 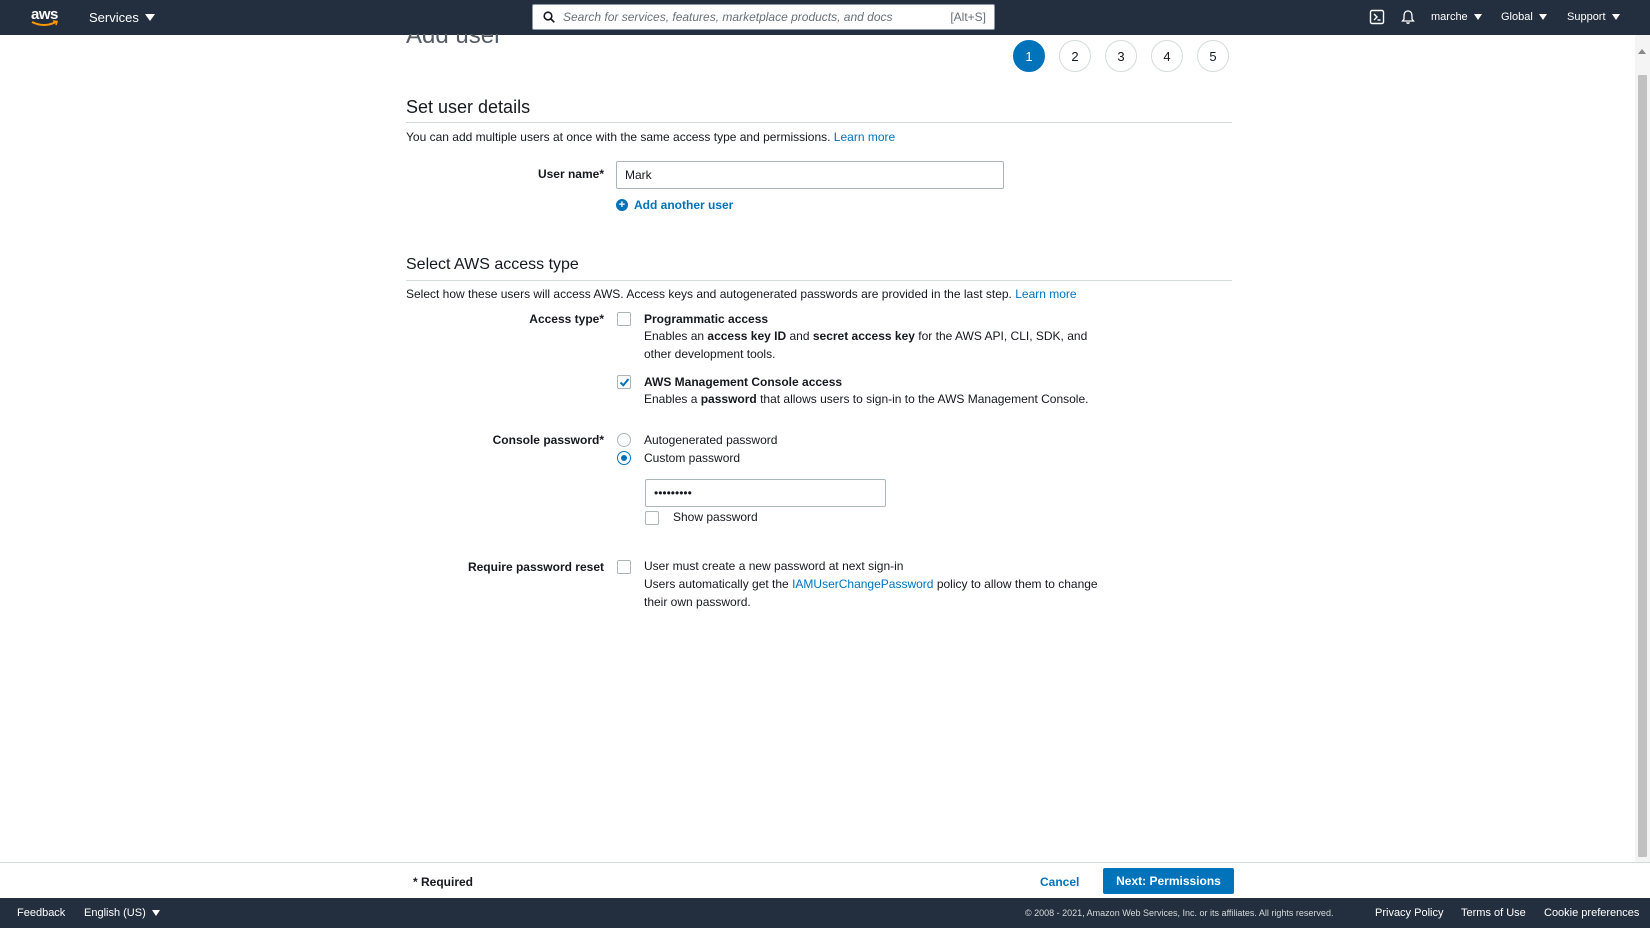 I want to click on cancel-button: Cancel, so click(x=1059, y=882).